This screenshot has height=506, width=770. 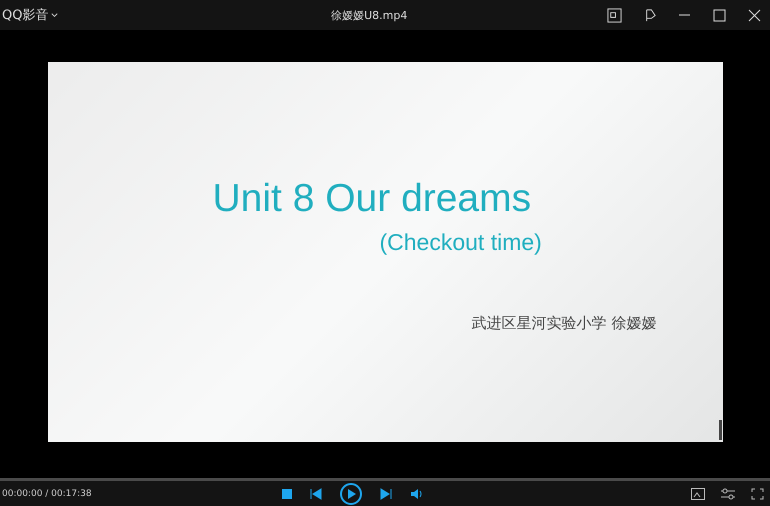 What do you see at coordinates (372, 199) in the screenshot?
I see `slide-title: Unit 8 Our dreams` at bounding box center [372, 199].